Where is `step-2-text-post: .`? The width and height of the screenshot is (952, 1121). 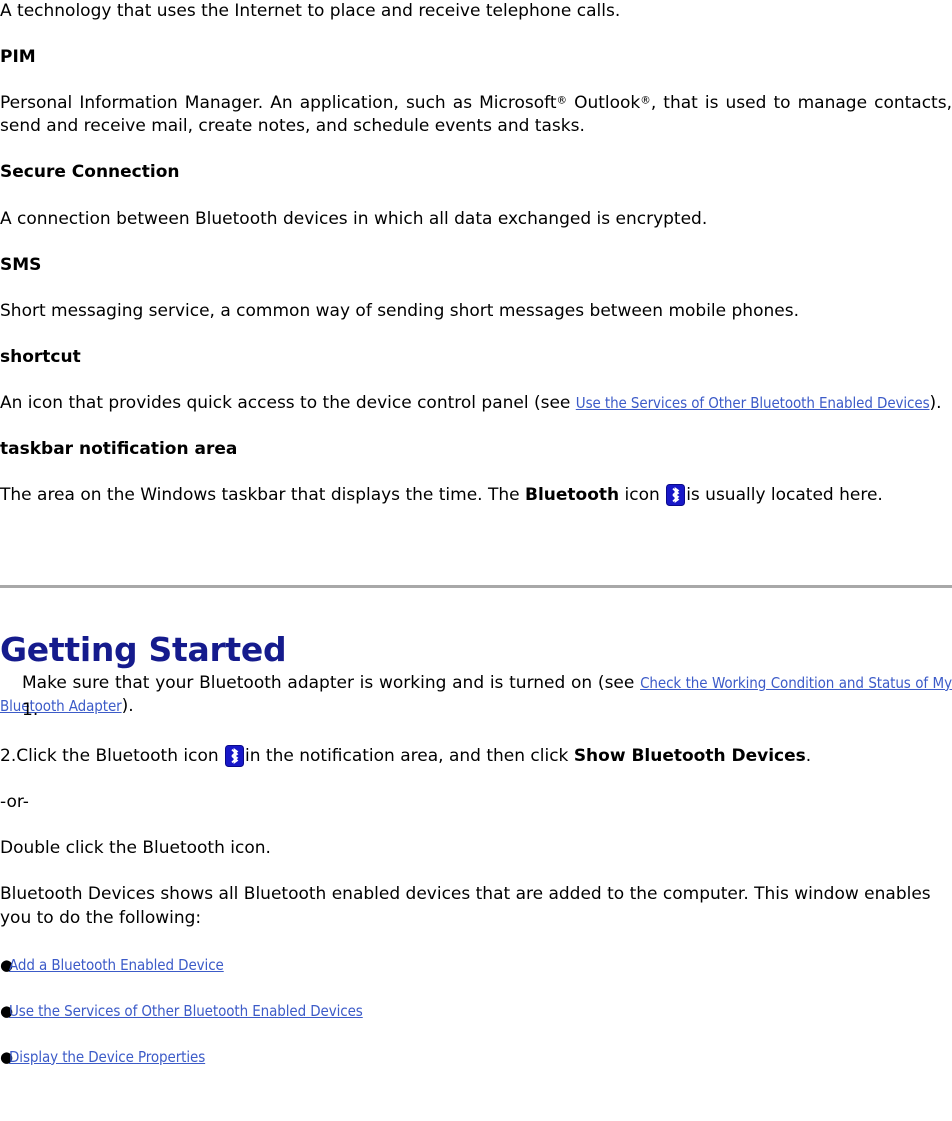 step-2-text-post: . is located at coordinates (808, 756).